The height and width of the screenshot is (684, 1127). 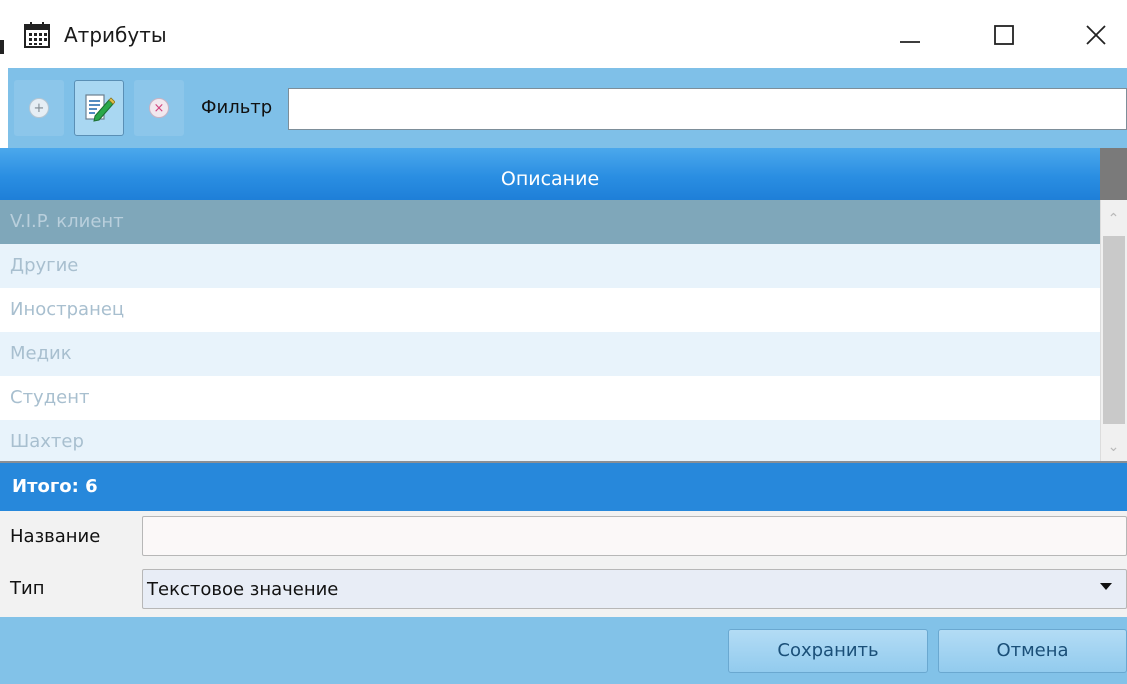 What do you see at coordinates (1113, 219) in the screenshot?
I see `scroll-up-arrow-icon: ⌃` at bounding box center [1113, 219].